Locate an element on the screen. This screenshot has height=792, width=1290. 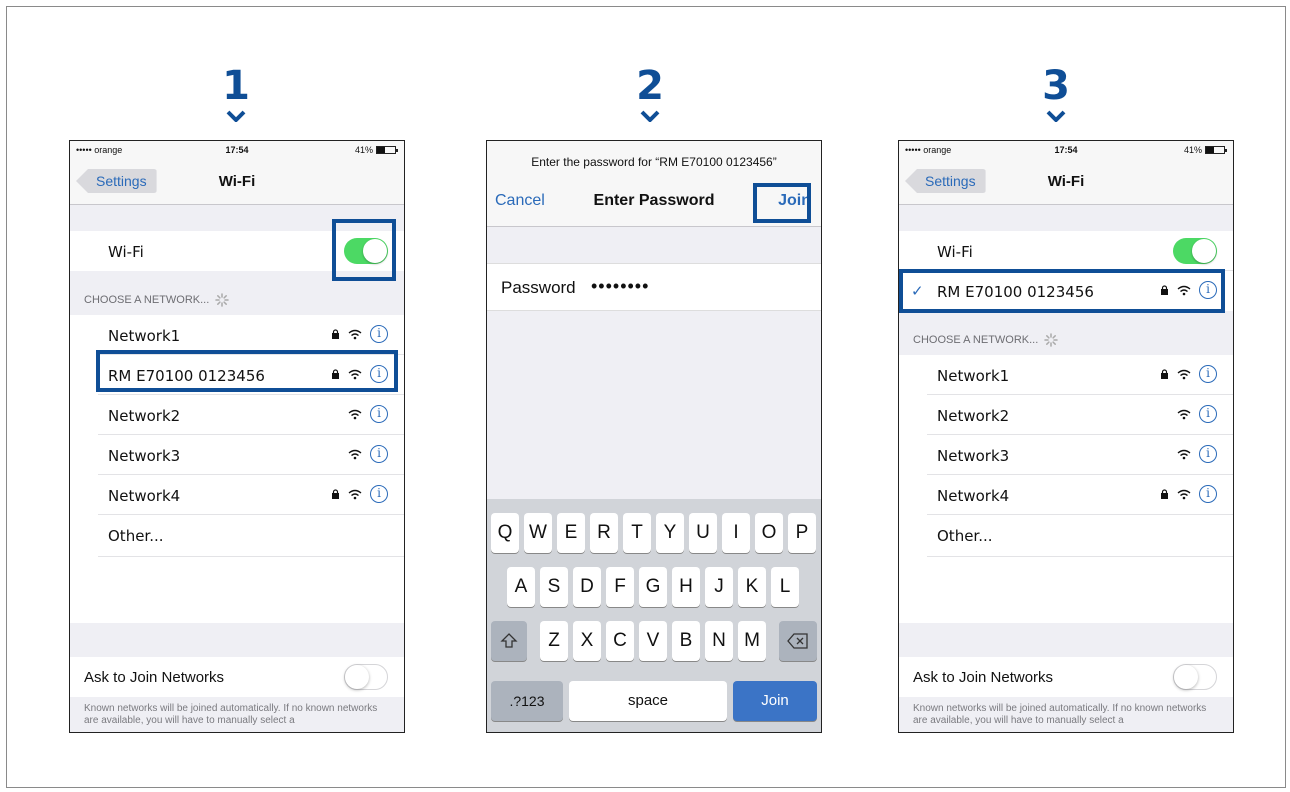
lock-icon is located at coordinates (1164, 494).